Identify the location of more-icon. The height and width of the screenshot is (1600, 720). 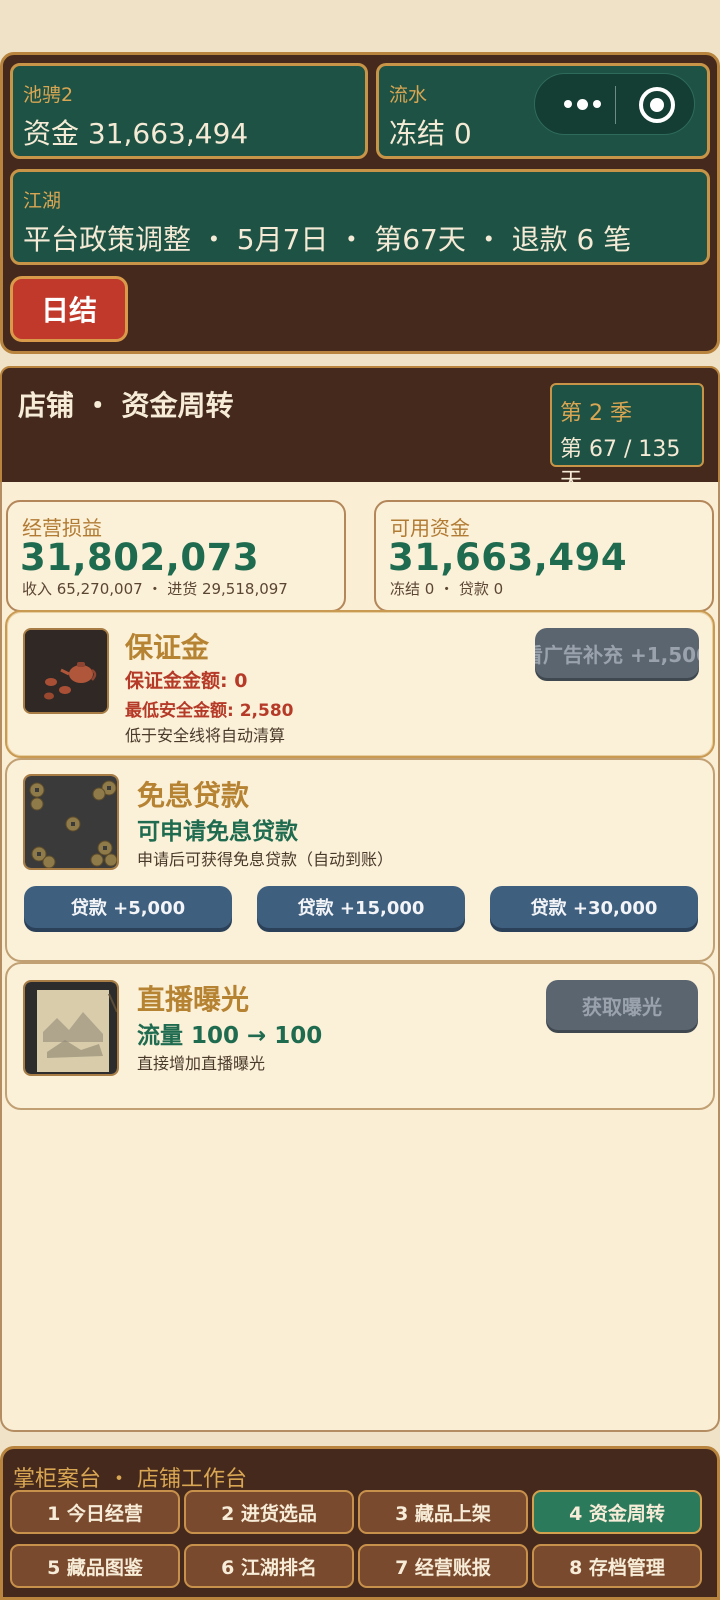
(582, 104).